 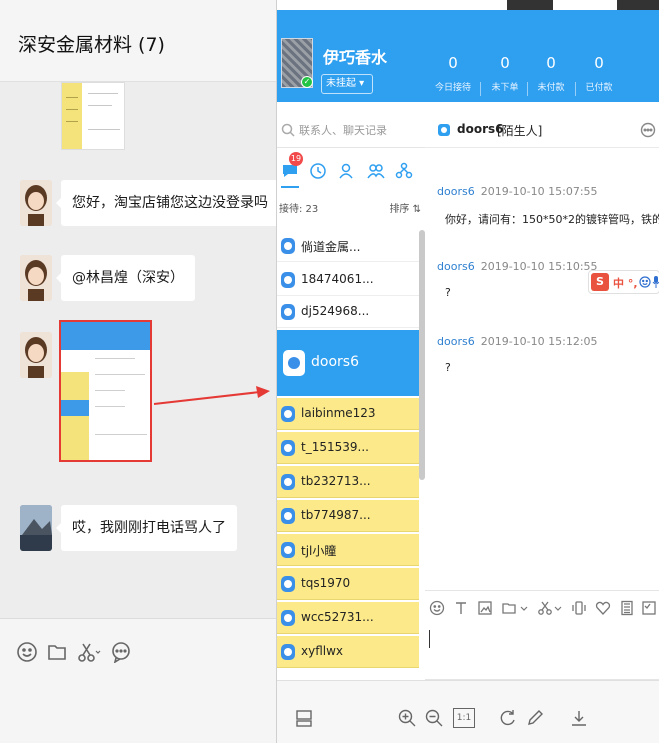 What do you see at coordinates (517, 354) in the screenshot?
I see `chat-message: doors6 2019-10-10 15:12:05 ?` at bounding box center [517, 354].